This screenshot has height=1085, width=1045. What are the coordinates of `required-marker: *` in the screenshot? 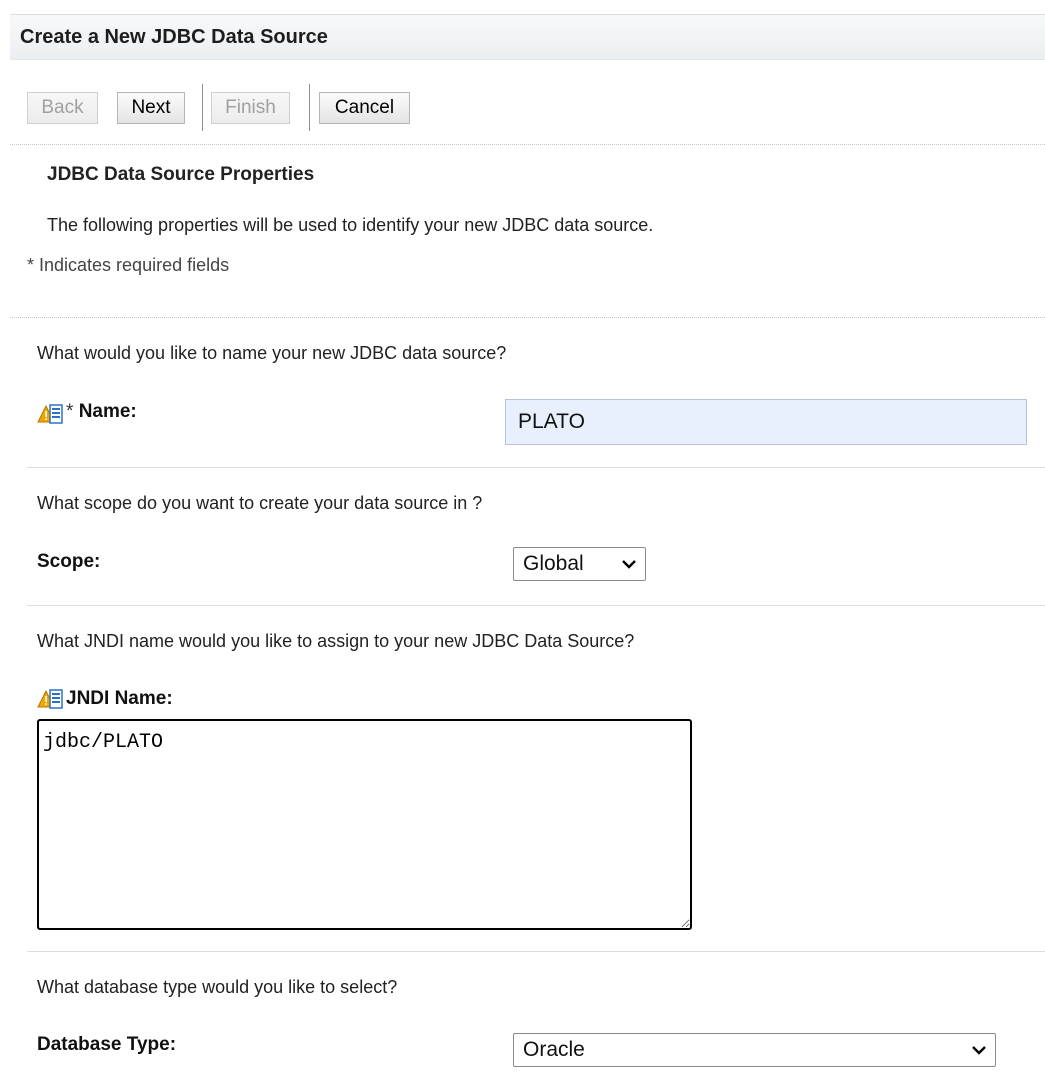 It's located at (70, 411).